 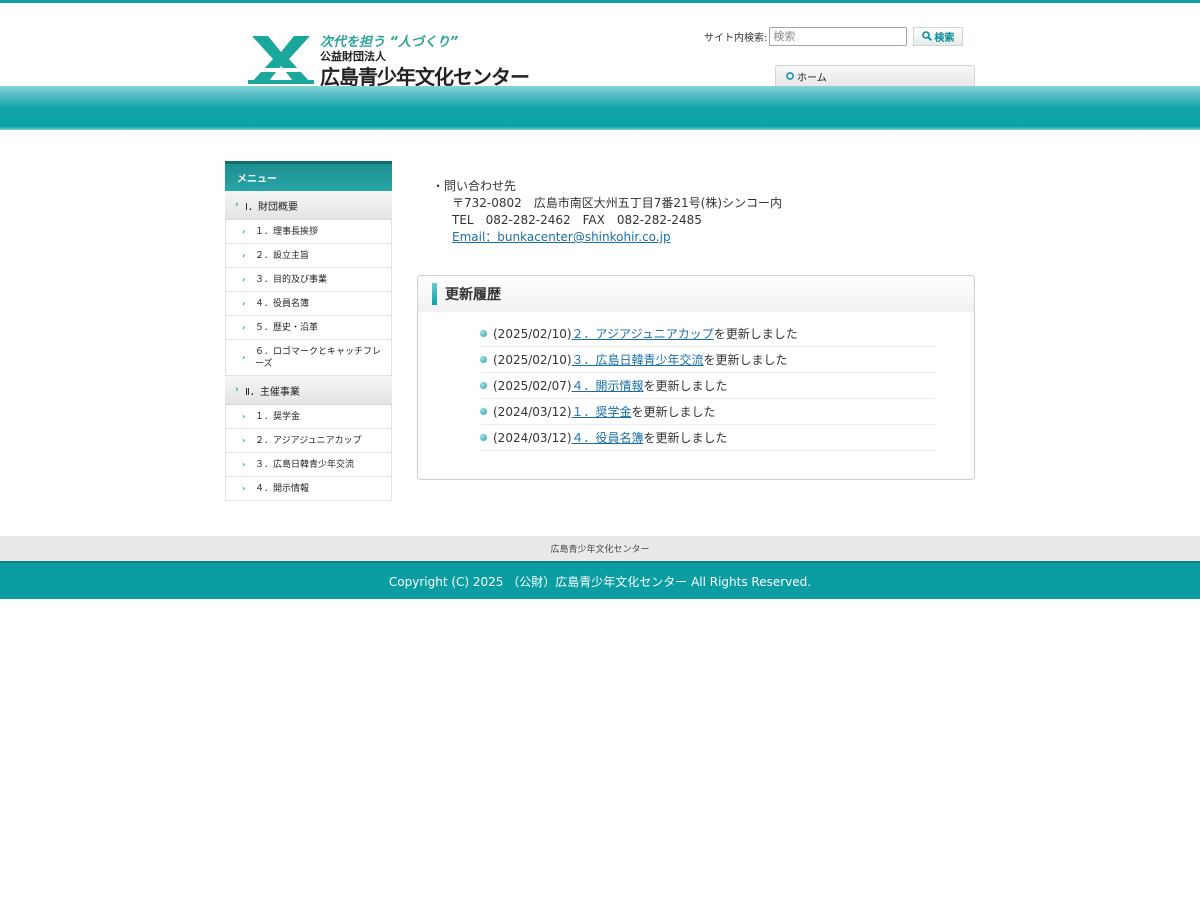 What do you see at coordinates (812, 76) in the screenshot?
I see `nav-home-link: ホーム` at bounding box center [812, 76].